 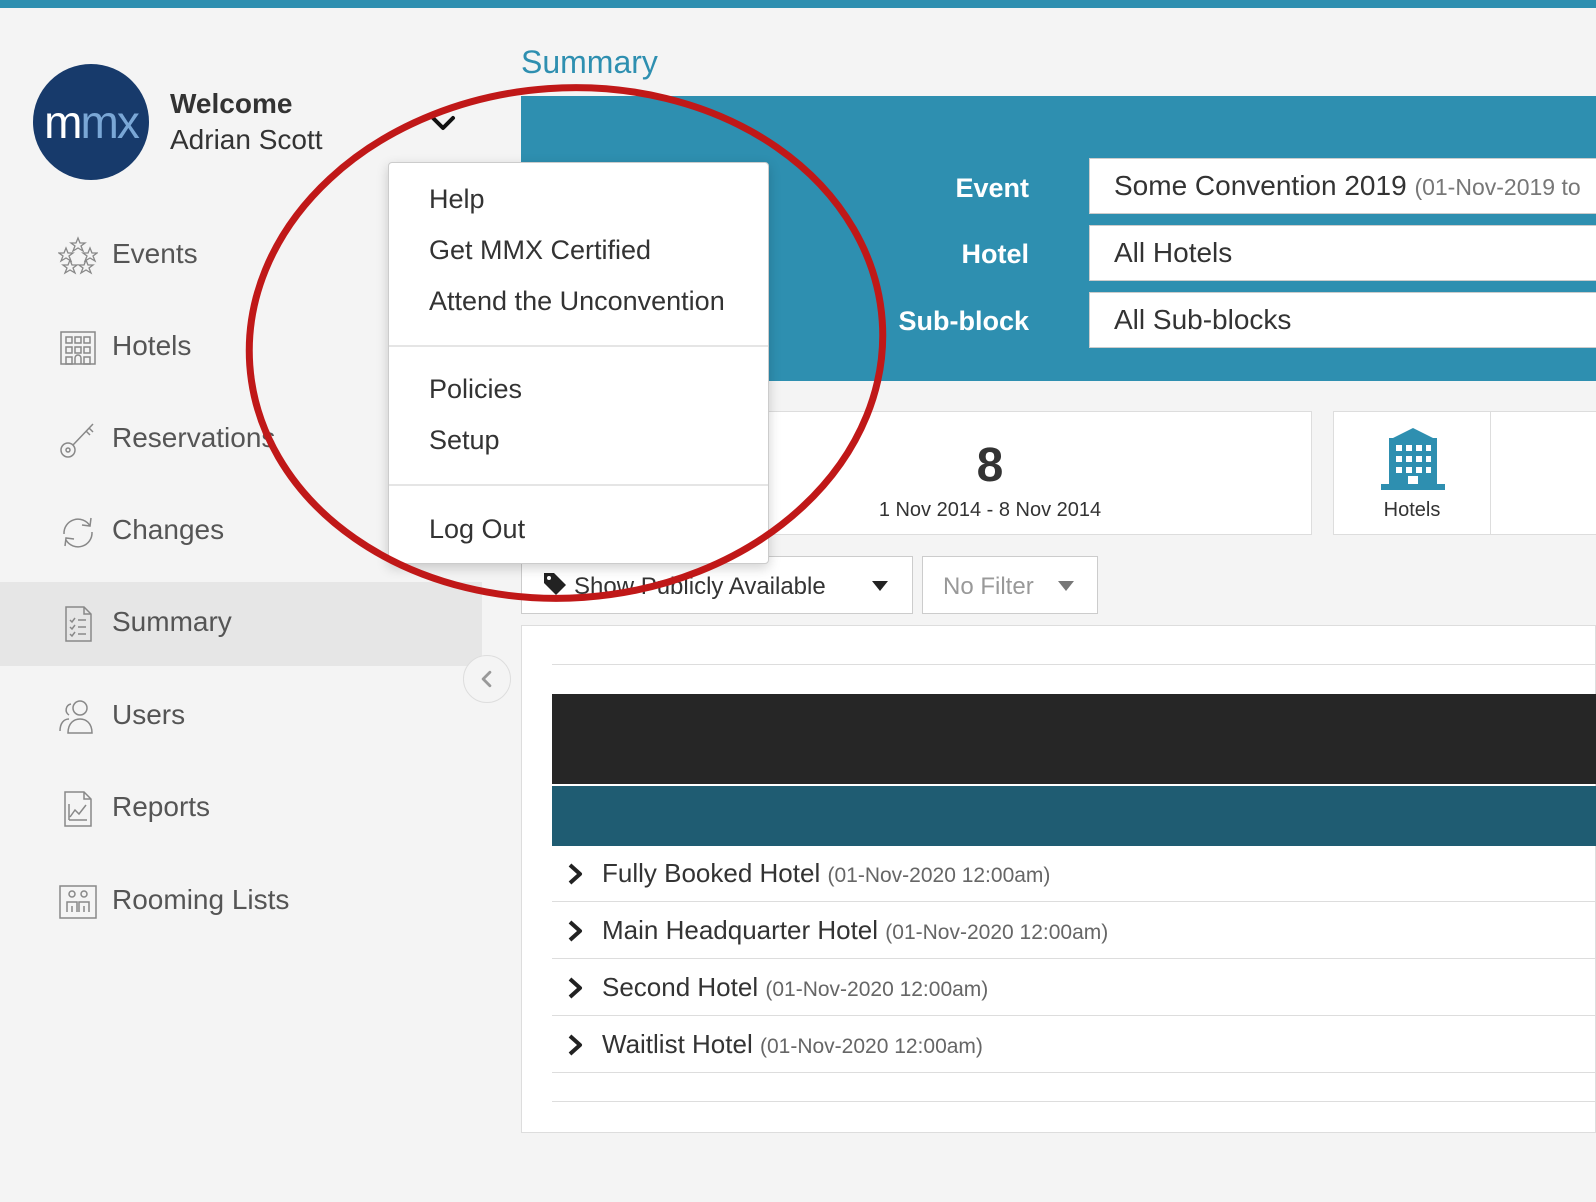 What do you see at coordinates (78, 624) in the screenshot?
I see `checklist-icon` at bounding box center [78, 624].